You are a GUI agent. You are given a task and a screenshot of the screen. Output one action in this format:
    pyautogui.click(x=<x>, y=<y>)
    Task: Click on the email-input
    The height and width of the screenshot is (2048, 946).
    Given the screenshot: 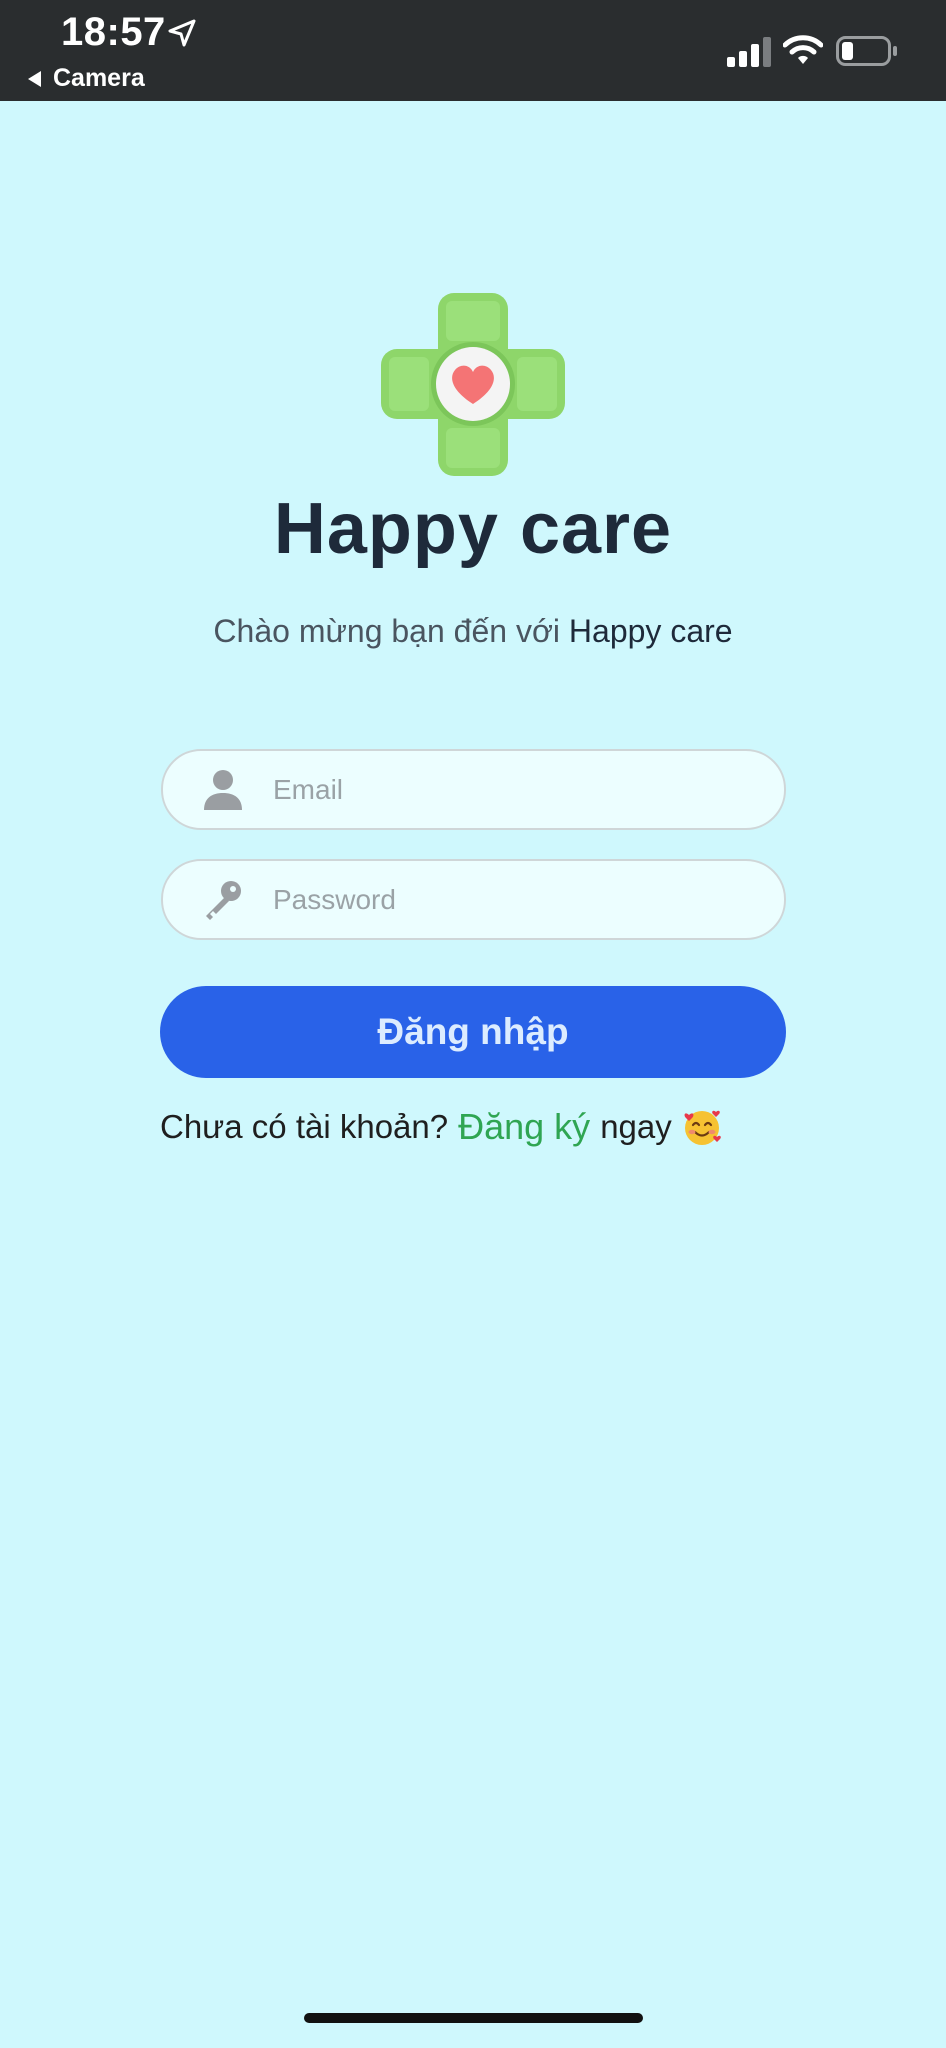 What is the action you would take?
    pyautogui.click(x=518, y=789)
    